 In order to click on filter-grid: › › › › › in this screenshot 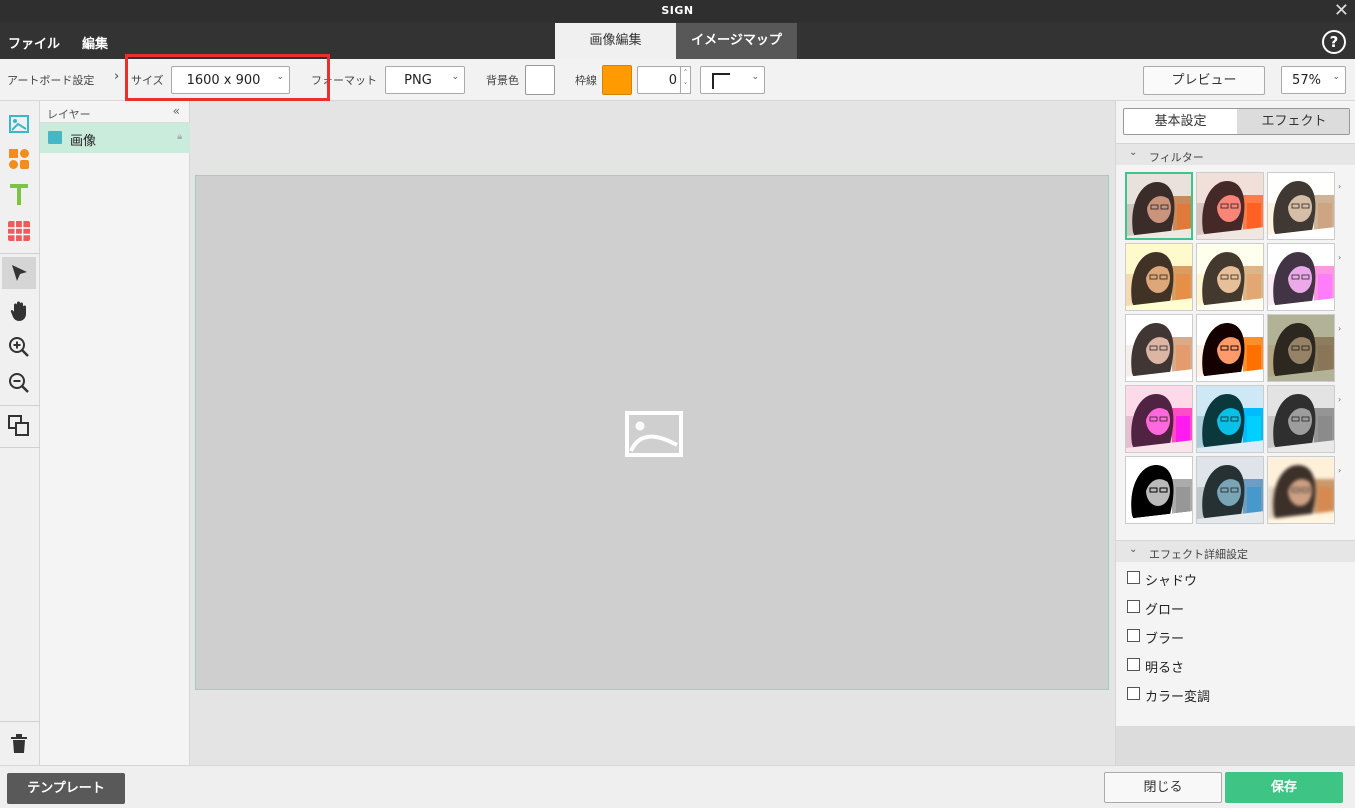, I will do `click(1235, 350)`.